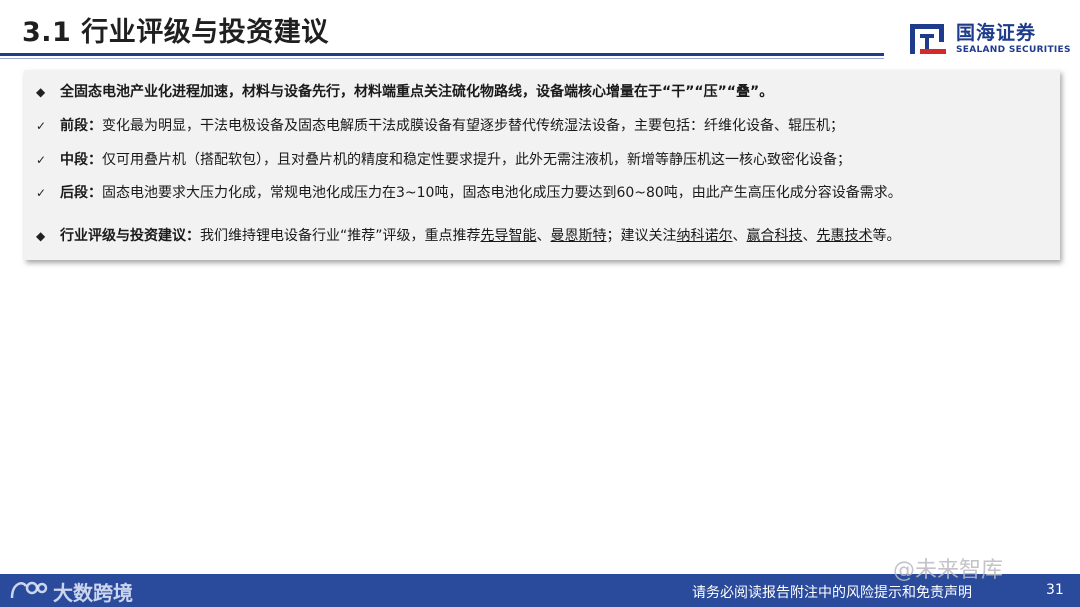  I want to click on title-divider-thin, so click(442, 58).